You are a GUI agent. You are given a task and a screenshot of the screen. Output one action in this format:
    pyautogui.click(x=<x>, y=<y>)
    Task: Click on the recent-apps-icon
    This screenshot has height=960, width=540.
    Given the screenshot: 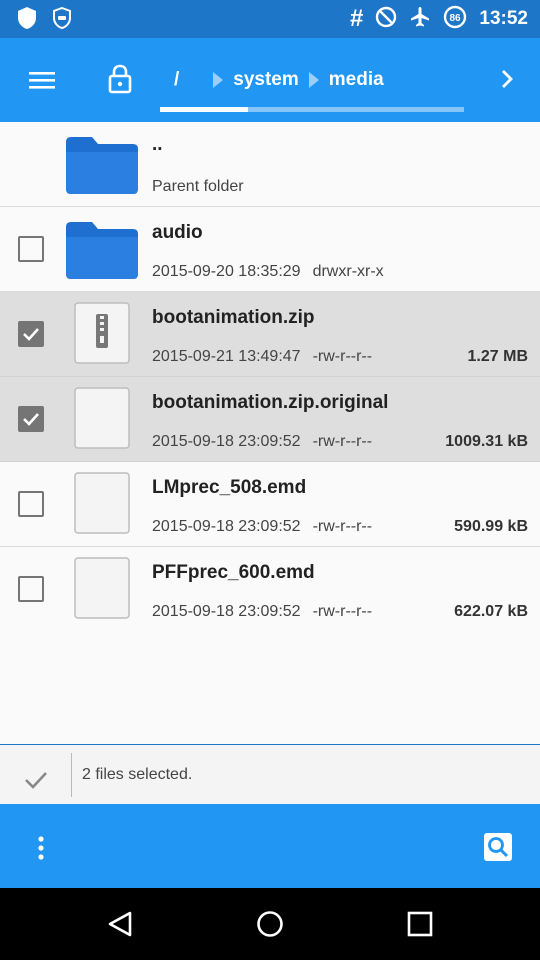 What is the action you would take?
    pyautogui.click(x=420, y=926)
    